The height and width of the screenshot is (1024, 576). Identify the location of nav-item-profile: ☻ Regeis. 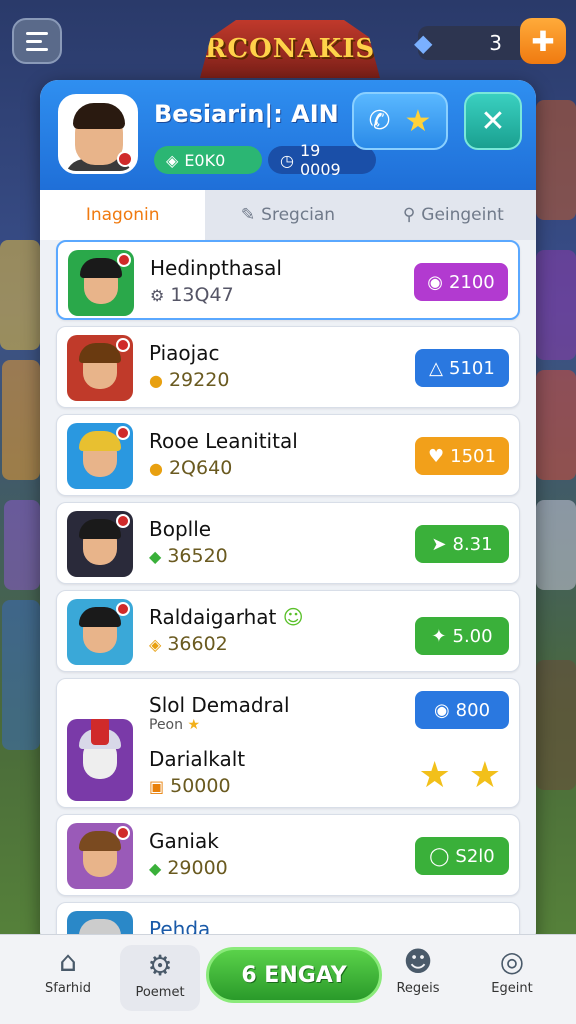
(418, 970).